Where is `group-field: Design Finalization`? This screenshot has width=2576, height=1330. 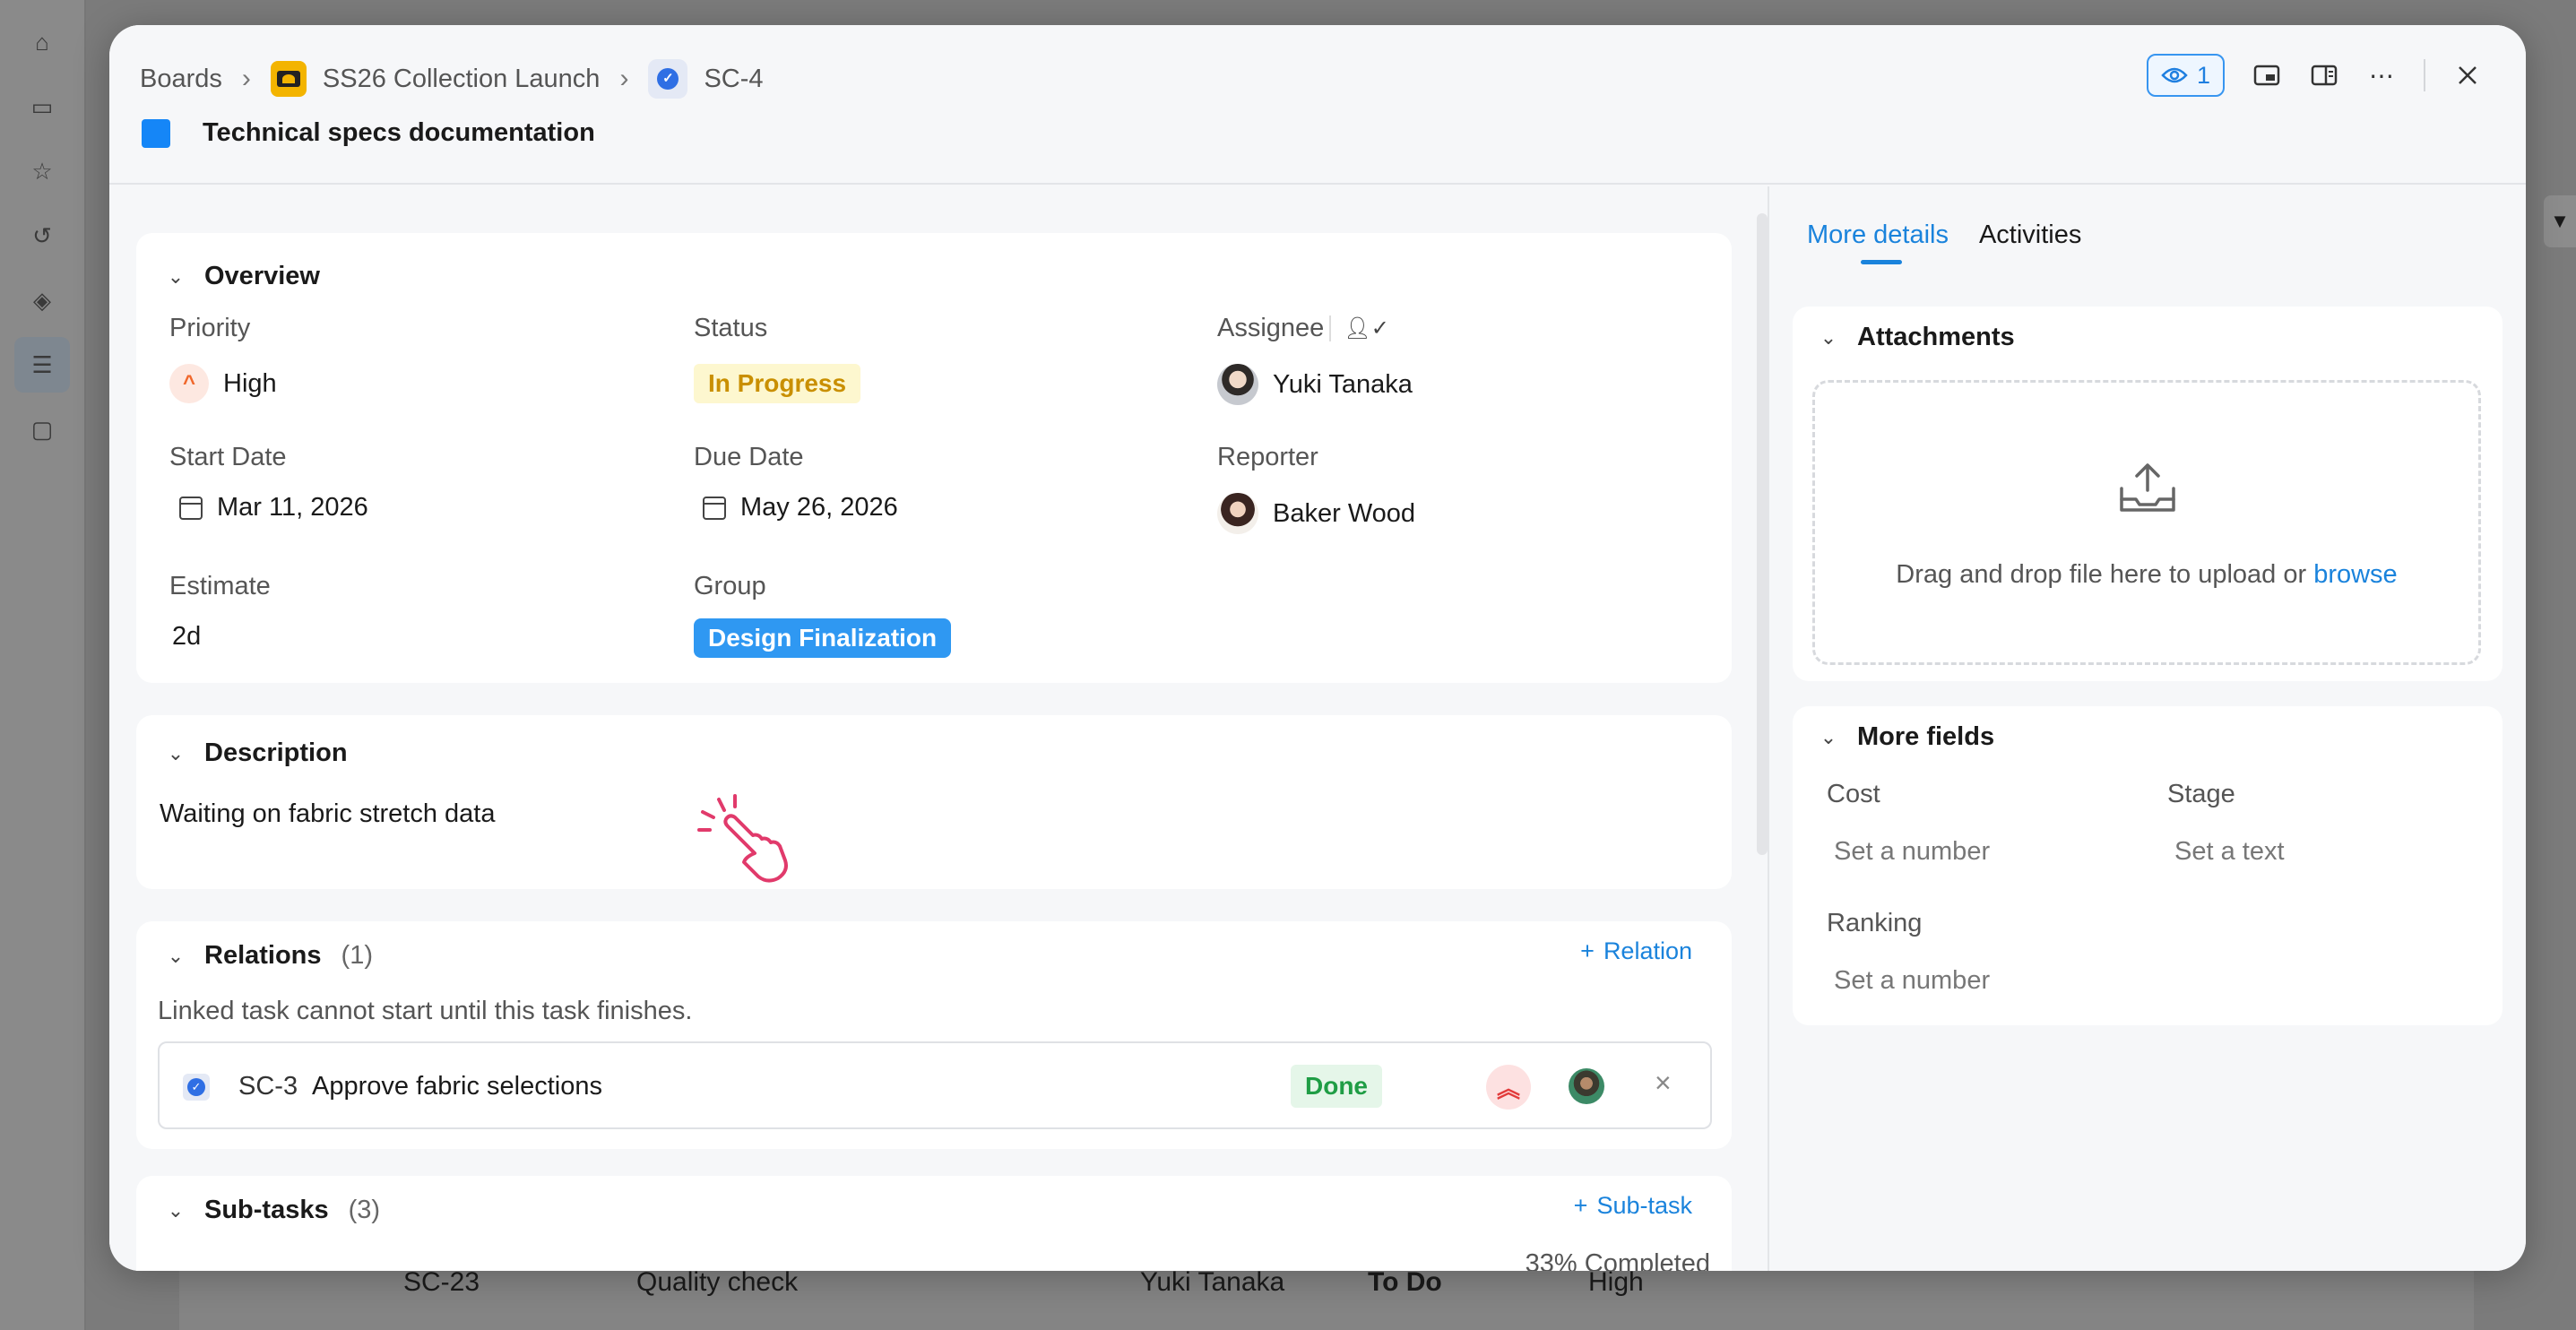
group-field: Design Finalization is located at coordinates (823, 638).